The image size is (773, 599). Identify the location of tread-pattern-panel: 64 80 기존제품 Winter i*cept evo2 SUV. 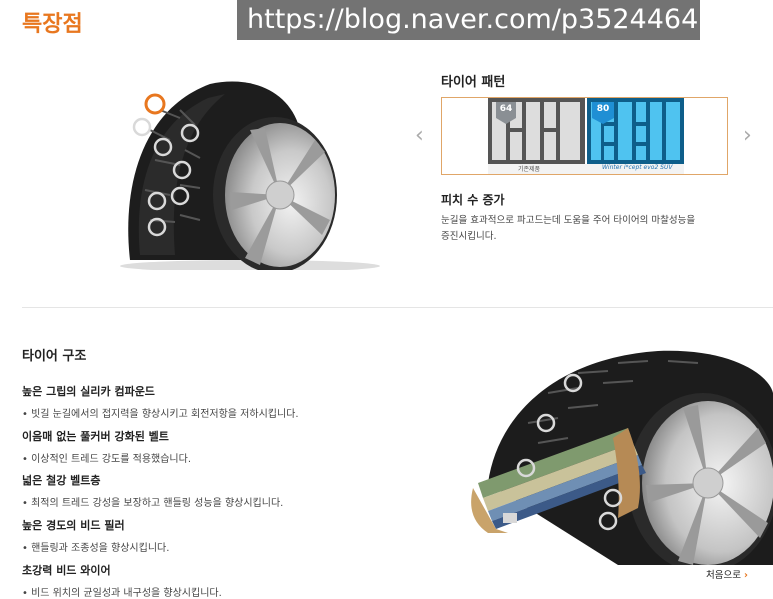
(584, 136).